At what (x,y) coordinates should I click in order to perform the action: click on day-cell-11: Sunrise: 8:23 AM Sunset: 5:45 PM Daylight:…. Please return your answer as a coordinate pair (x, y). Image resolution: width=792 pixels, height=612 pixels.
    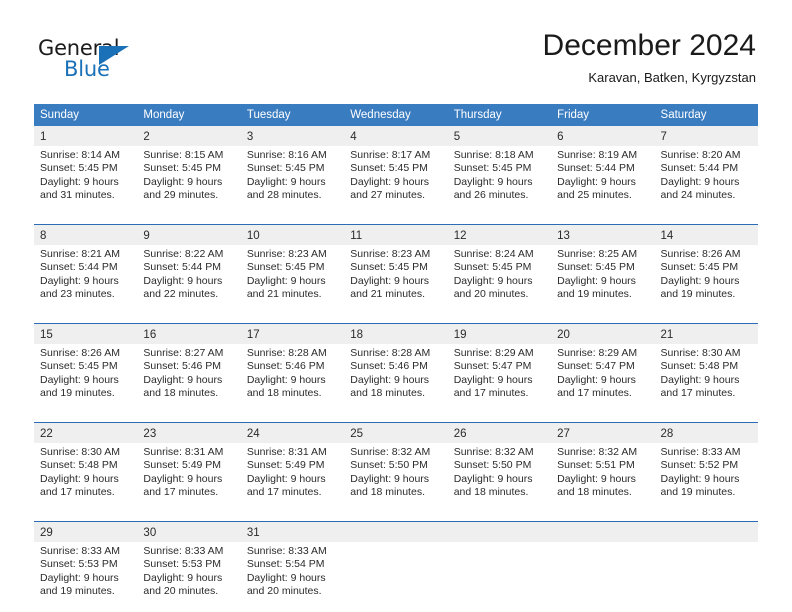
    Looking at the image, I should click on (396, 280).